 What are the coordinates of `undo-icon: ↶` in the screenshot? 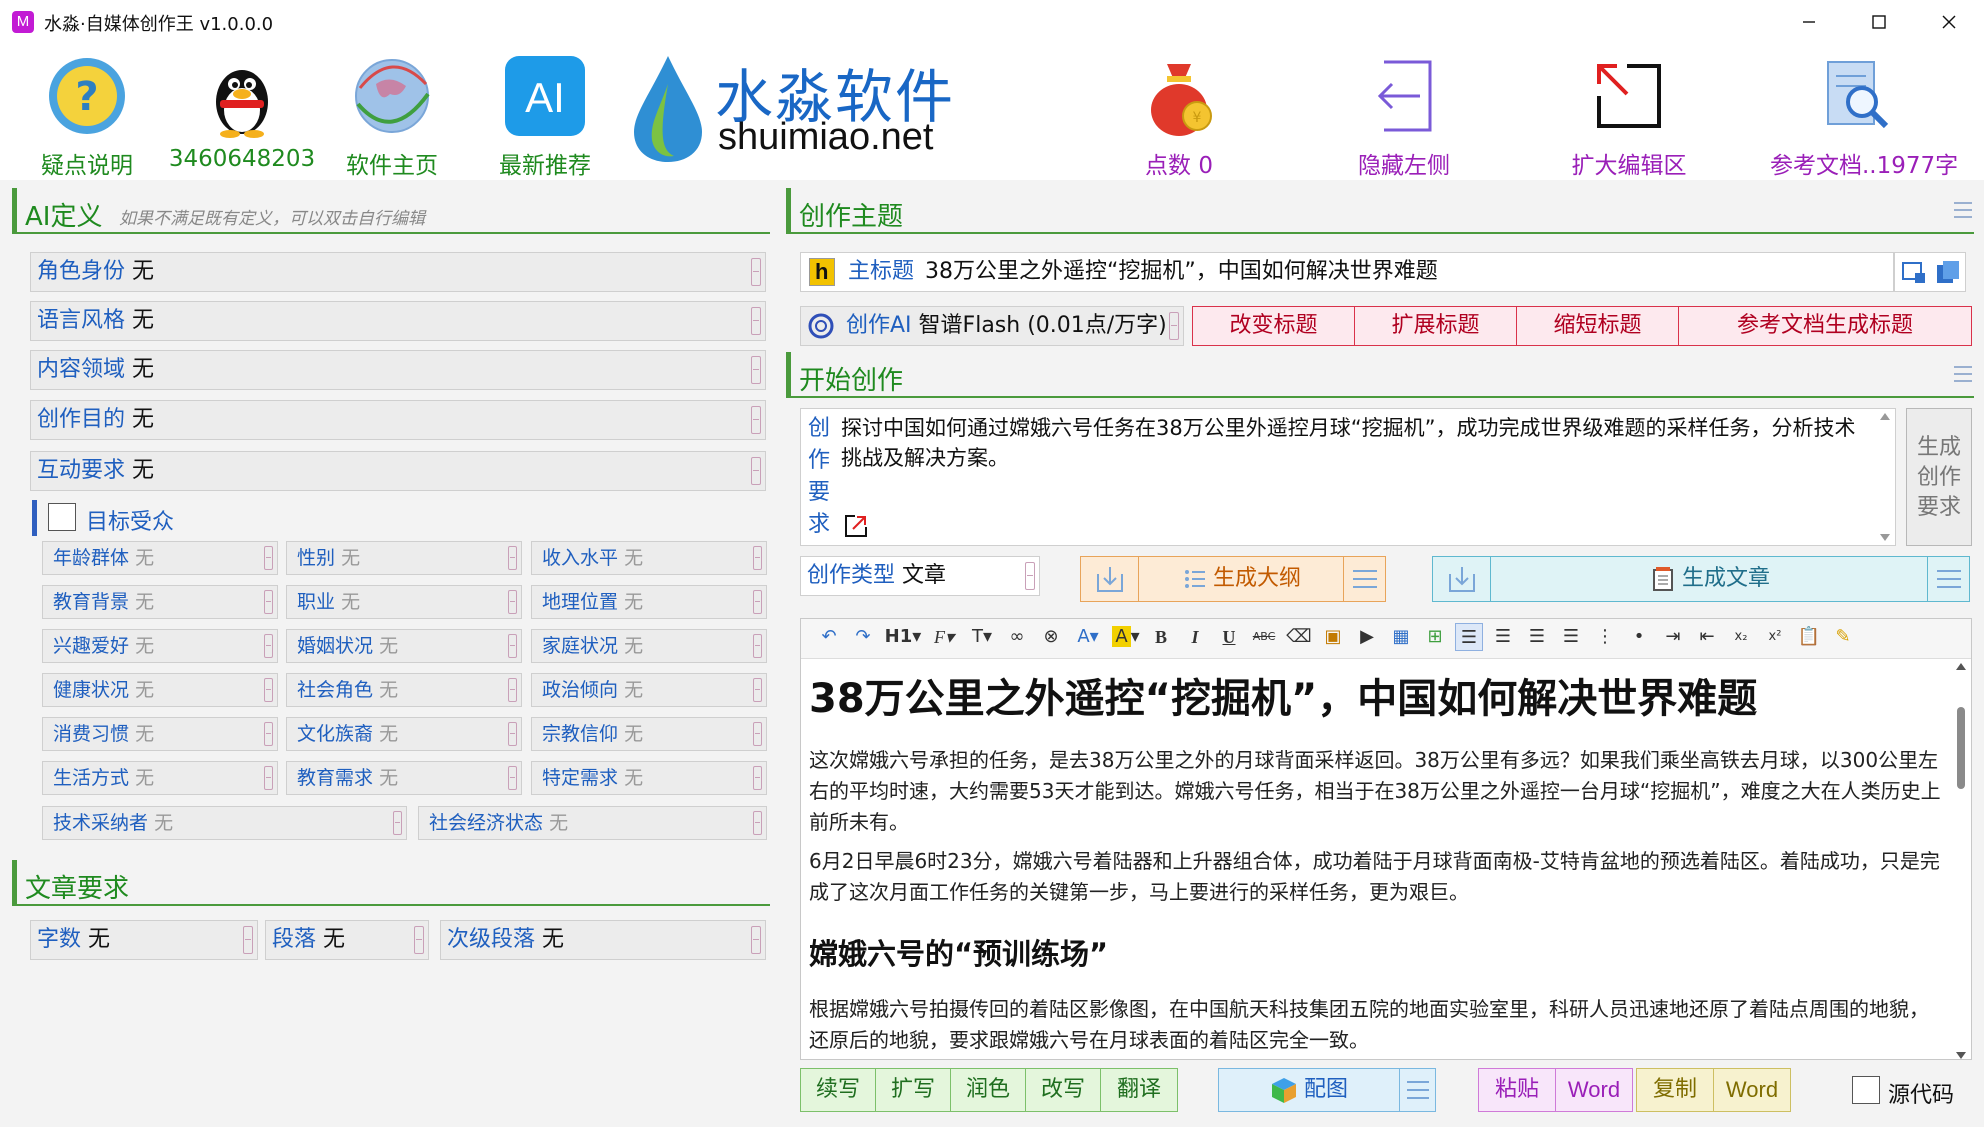 It's located at (829, 637).